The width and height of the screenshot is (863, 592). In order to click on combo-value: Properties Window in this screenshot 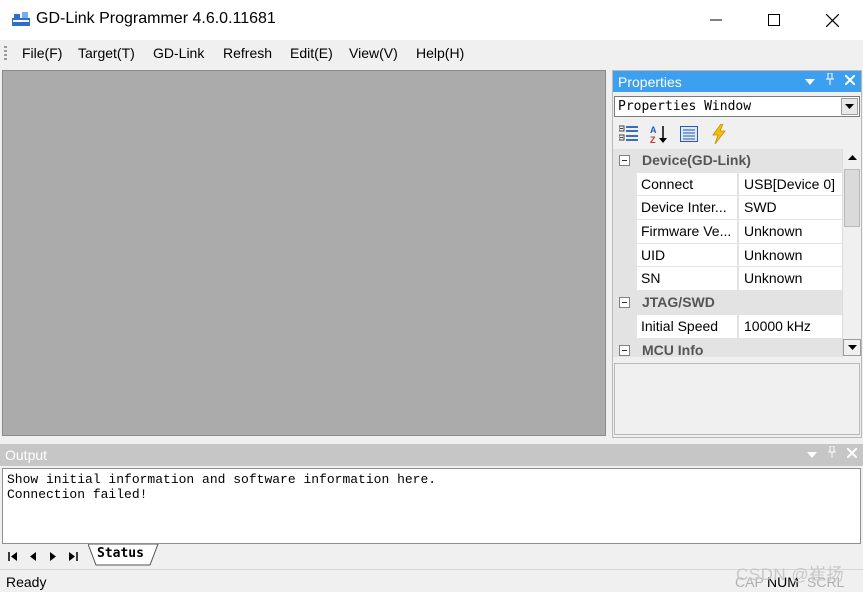, I will do `click(685, 106)`.